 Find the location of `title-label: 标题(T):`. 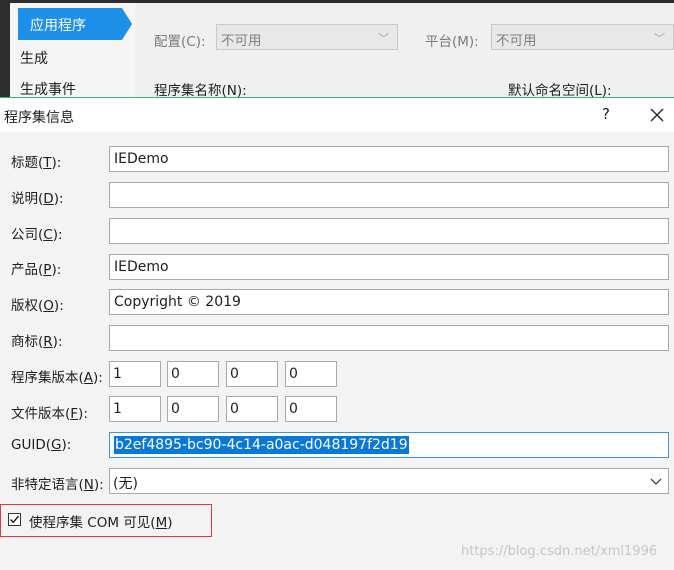

title-label: 标题(T): is located at coordinates (36, 163).